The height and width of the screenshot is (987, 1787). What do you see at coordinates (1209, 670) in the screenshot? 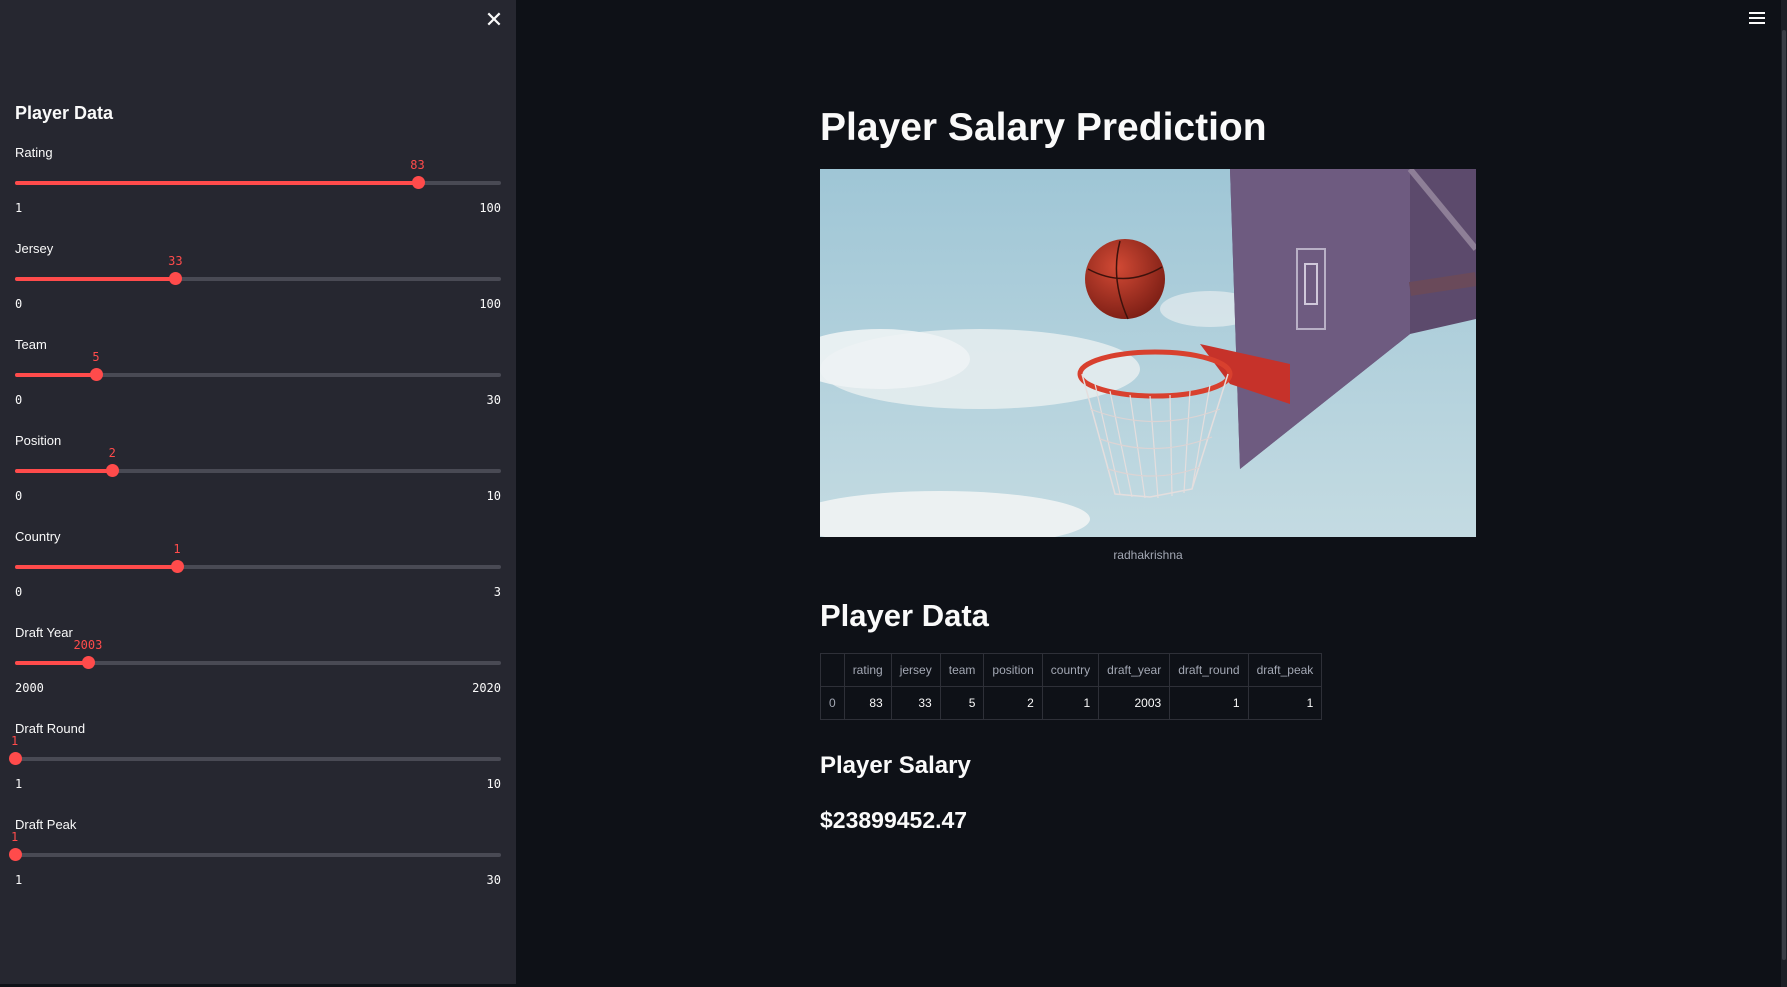
I see `table-header-cell: draft_round` at bounding box center [1209, 670].